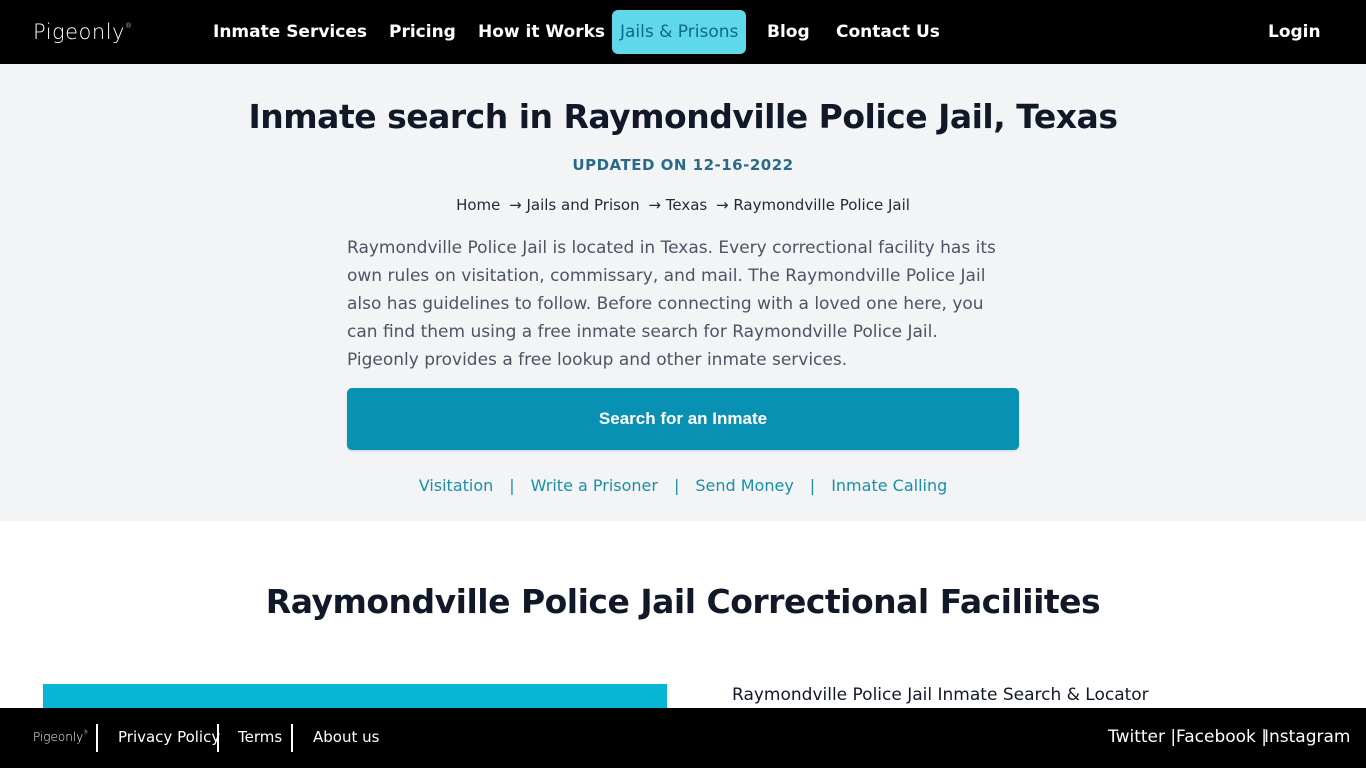 The image size is (1366, 768). I want to click on footer-logo: Pigeonly®, so click(60, 737).